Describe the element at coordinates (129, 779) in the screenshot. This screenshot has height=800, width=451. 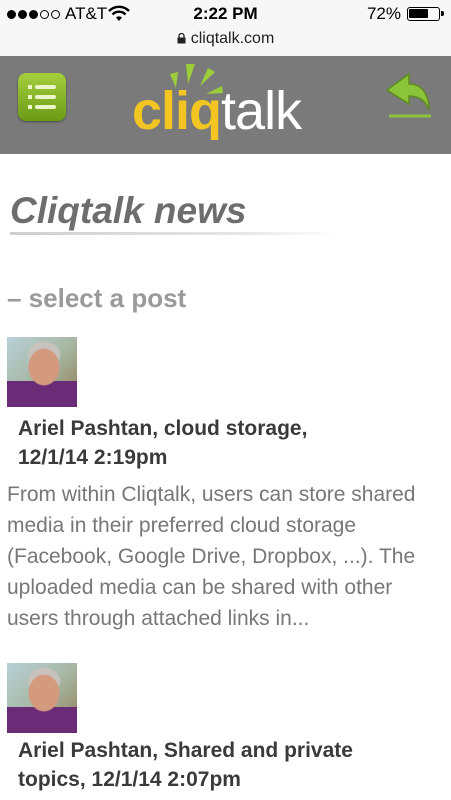
I see `post-date: topics, 12/1/14 2:07pm` at that location.